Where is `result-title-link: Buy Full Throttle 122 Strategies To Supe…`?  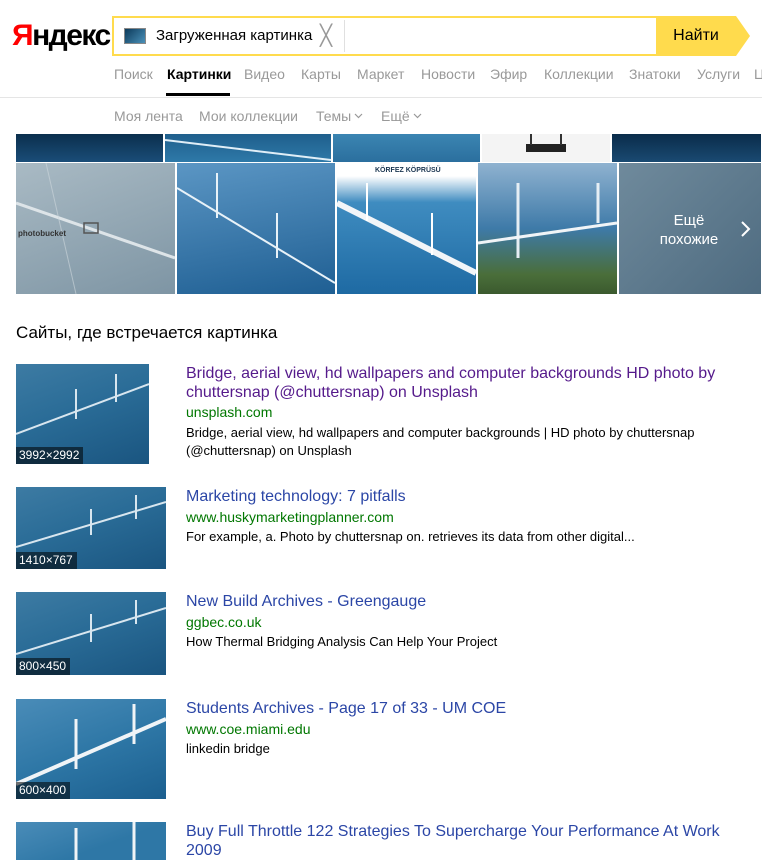
result-title-link: Buy Full Throttle 122 Strategies To Supe… is located at coordinates (466, 841).